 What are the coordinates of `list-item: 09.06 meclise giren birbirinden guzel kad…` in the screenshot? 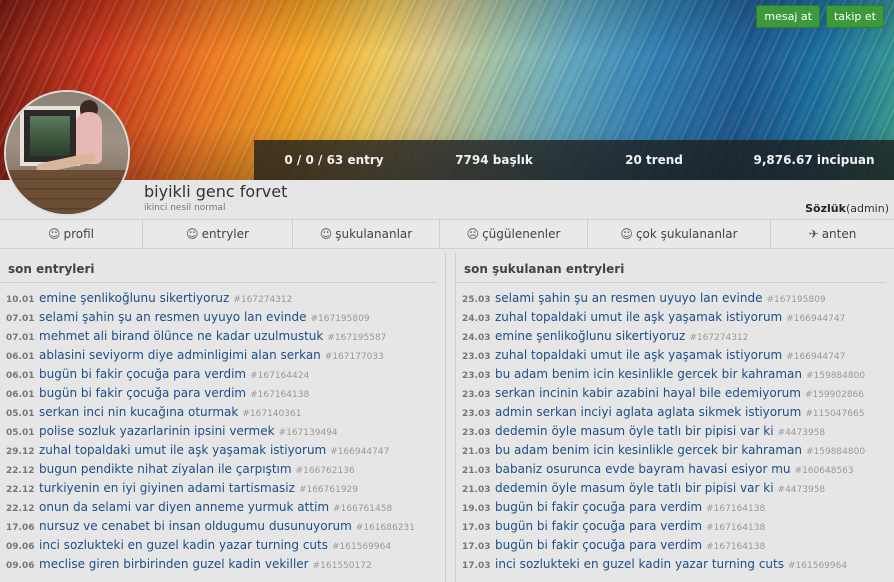 It's located at (222, 566).